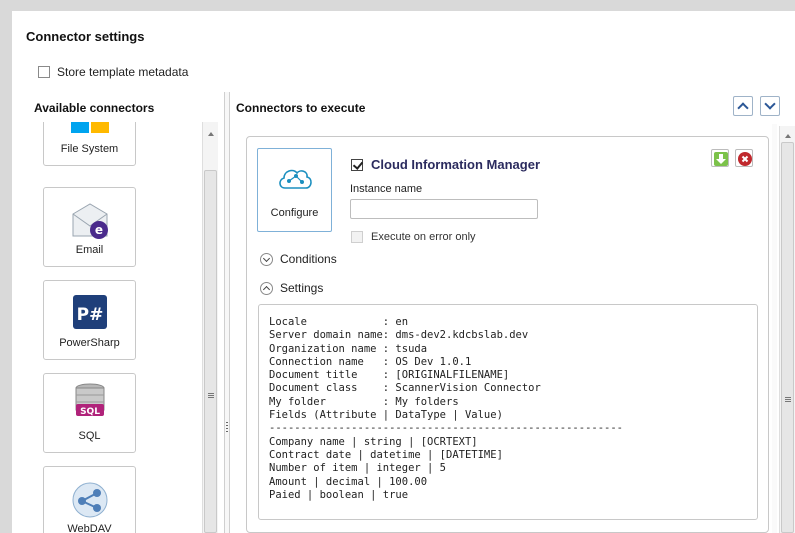 This screenshot has width=795, height=533. I want to click on configure-label: Configure, so click(294, 213).